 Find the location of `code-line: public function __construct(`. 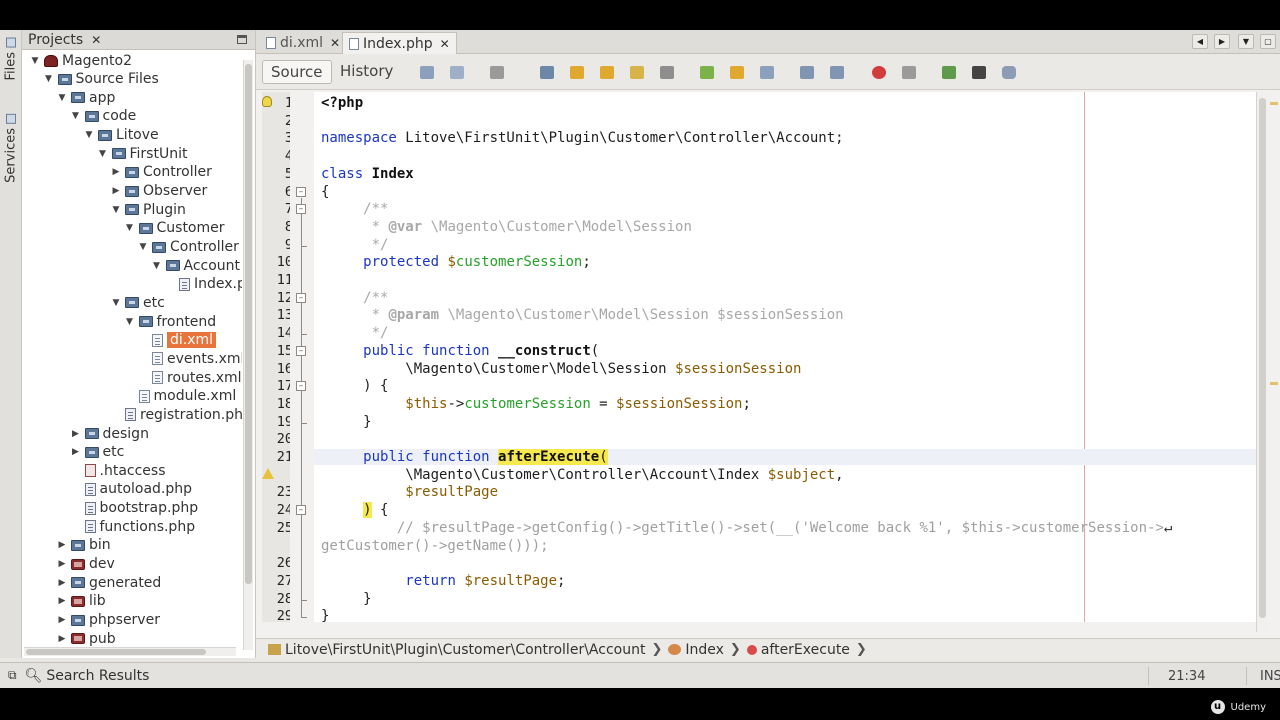

code-line: public function __construct( is located at coordinates (460, 351).